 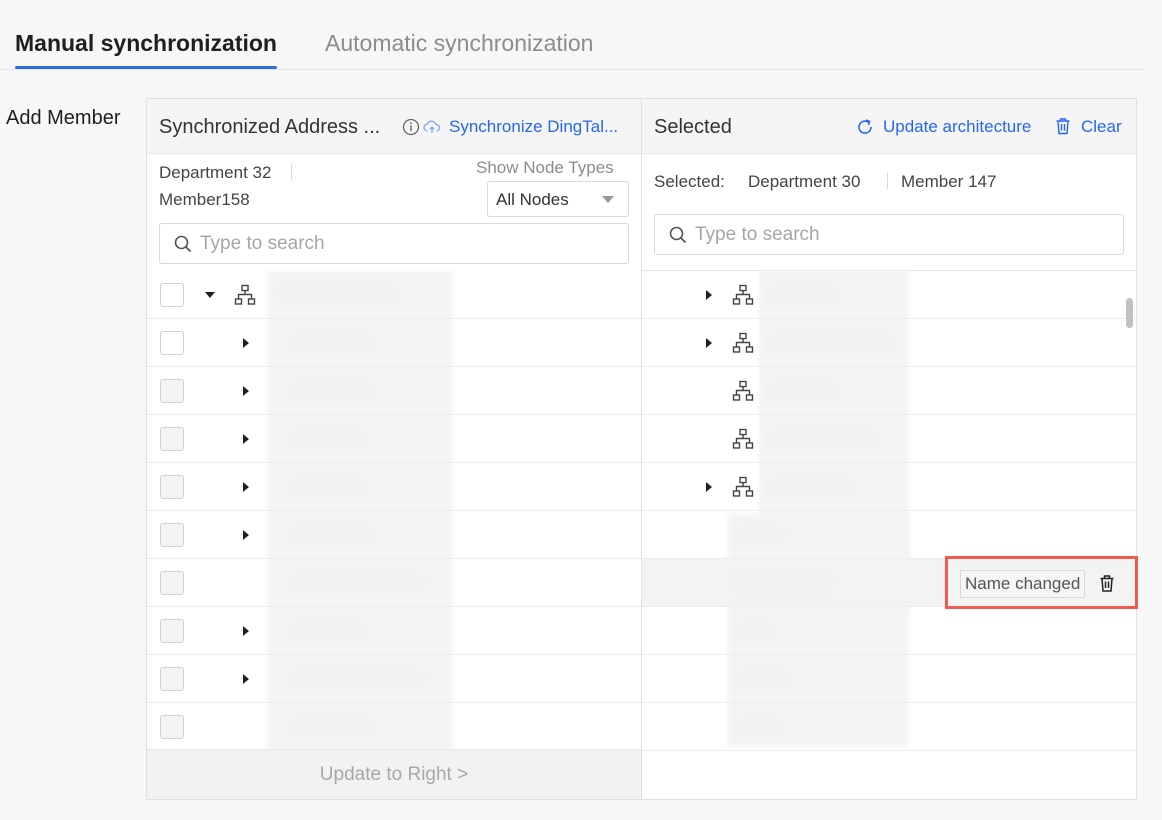 What do you see at coordinates (825, 235) in the screenshot?
I see `selected-search-input` at bounding box center [825, 235].